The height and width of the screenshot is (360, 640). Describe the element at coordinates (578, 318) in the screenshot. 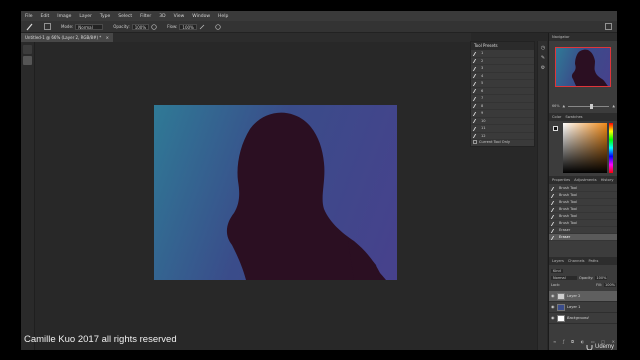

I see `layer-name: Background` at that location.